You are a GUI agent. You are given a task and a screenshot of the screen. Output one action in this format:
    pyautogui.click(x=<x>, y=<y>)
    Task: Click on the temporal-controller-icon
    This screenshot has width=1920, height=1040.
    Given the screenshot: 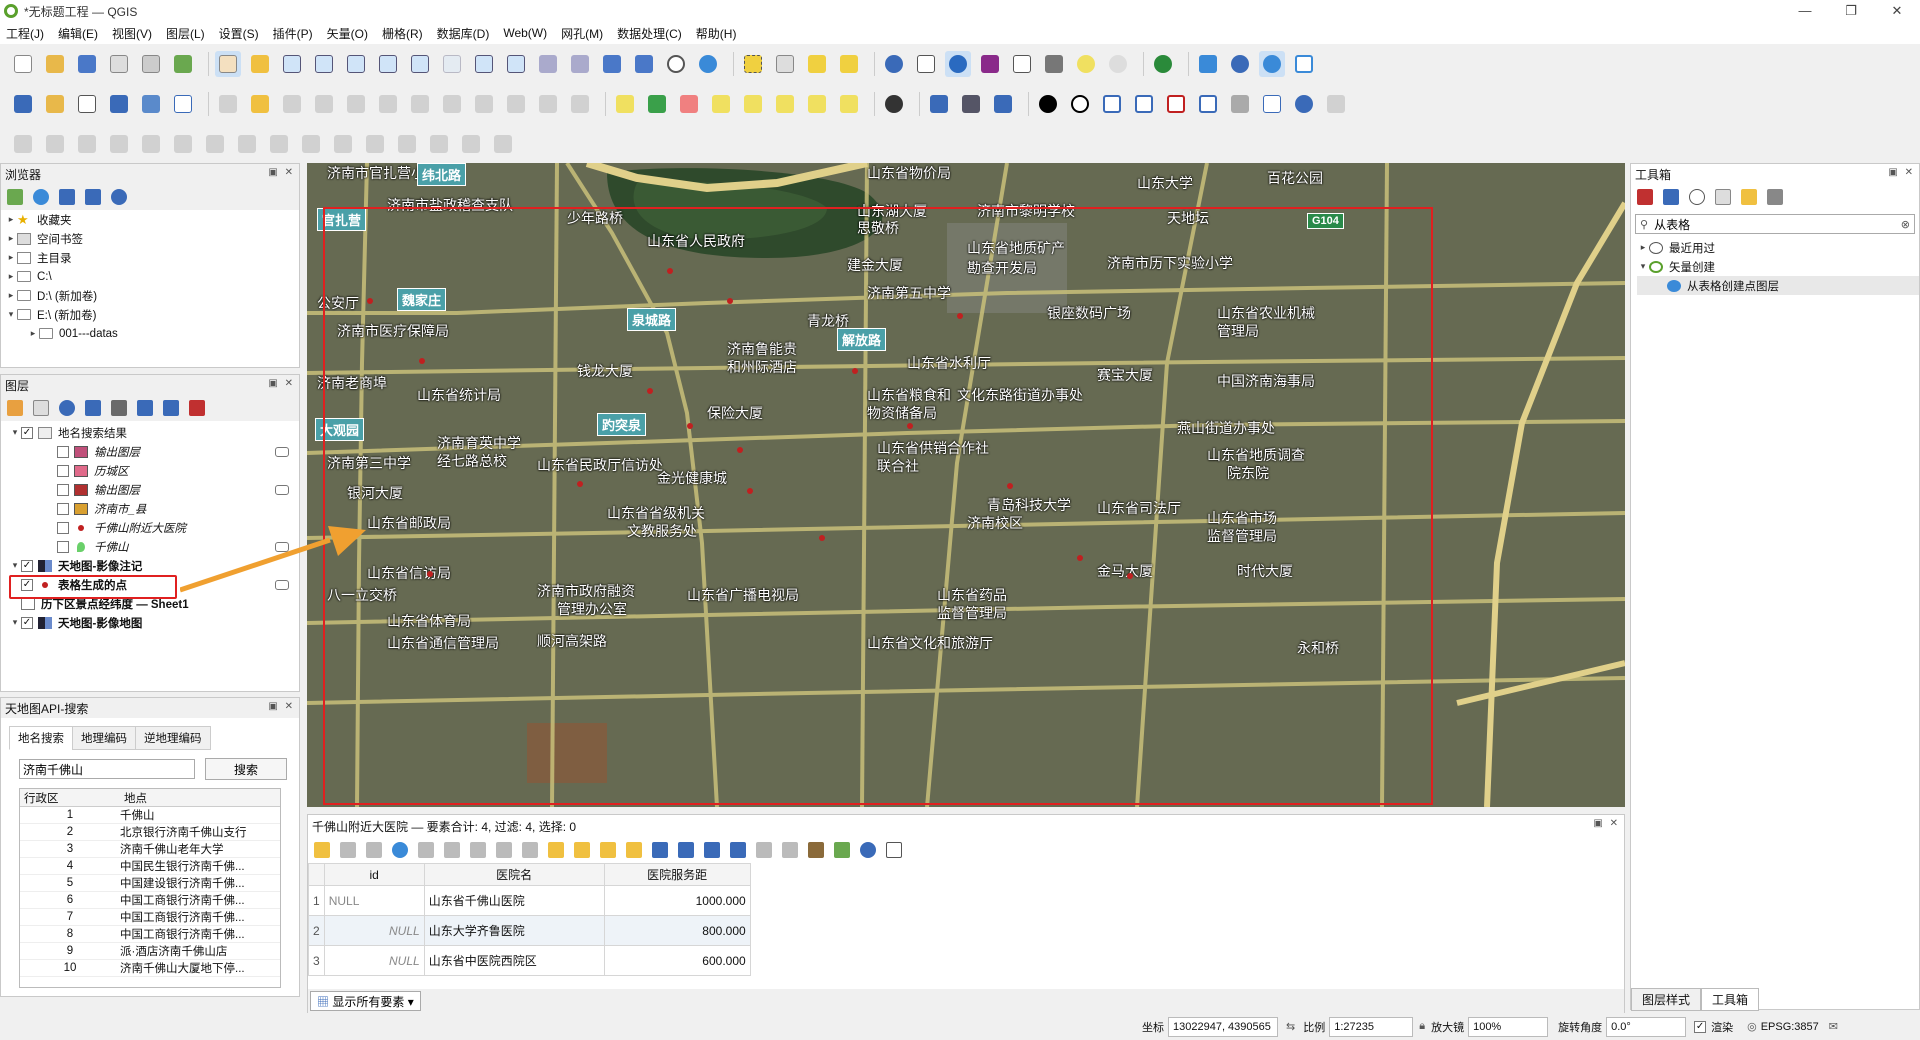 What is the action you would take?
    pyautogui.click(x=676, y=64)
    